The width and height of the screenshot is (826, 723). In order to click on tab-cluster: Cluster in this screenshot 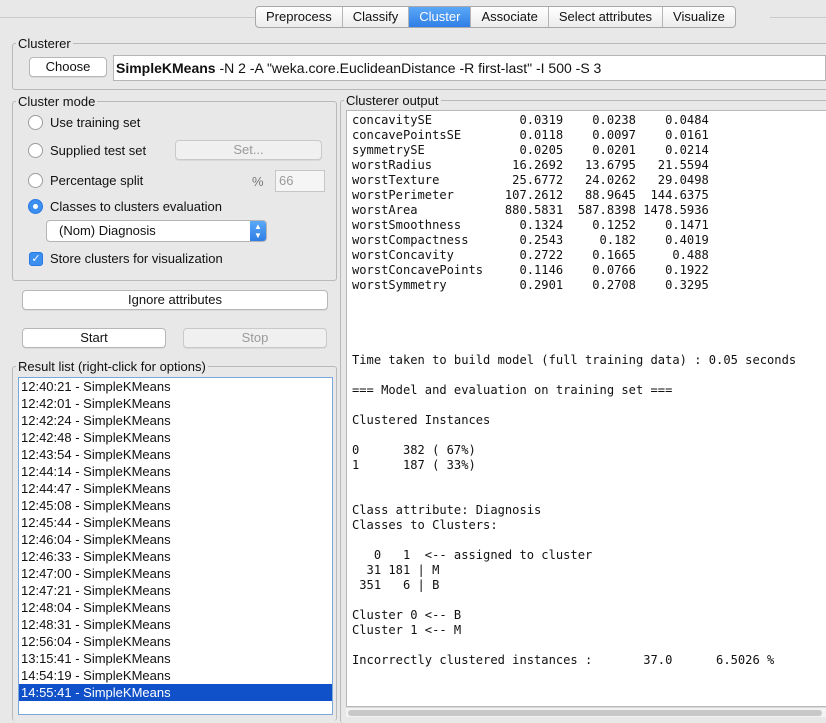, I will do `click(440, 17)`.